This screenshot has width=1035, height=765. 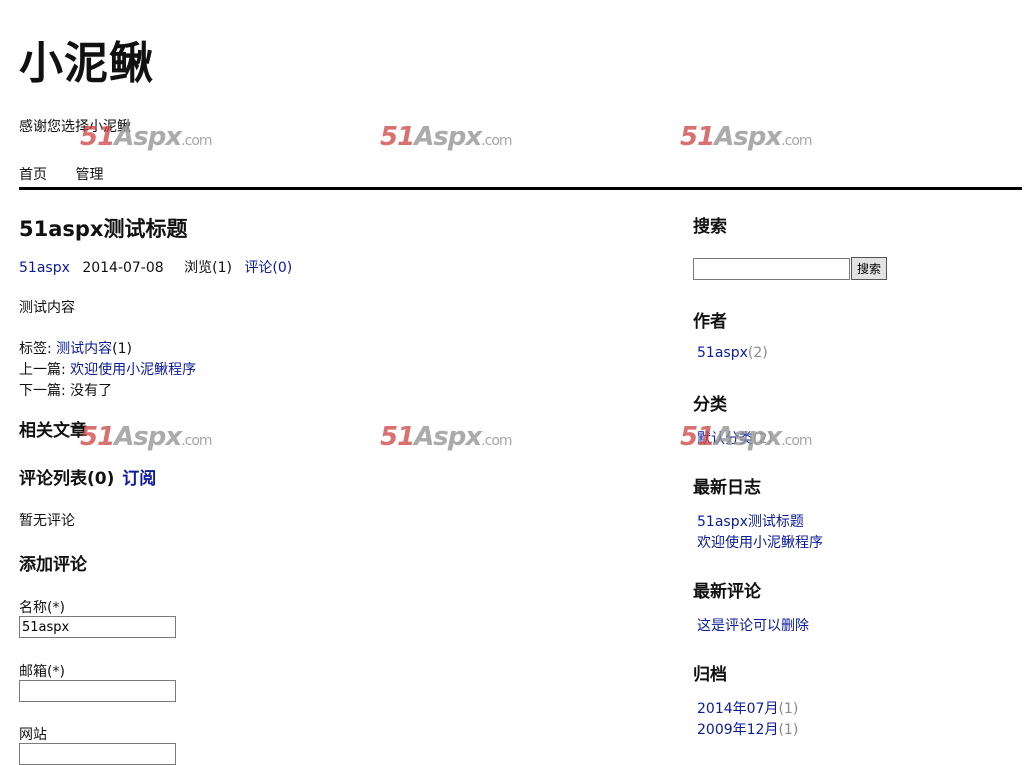 I want to click on archive-item: 2009年12月(1), so click(x=747, y=729).